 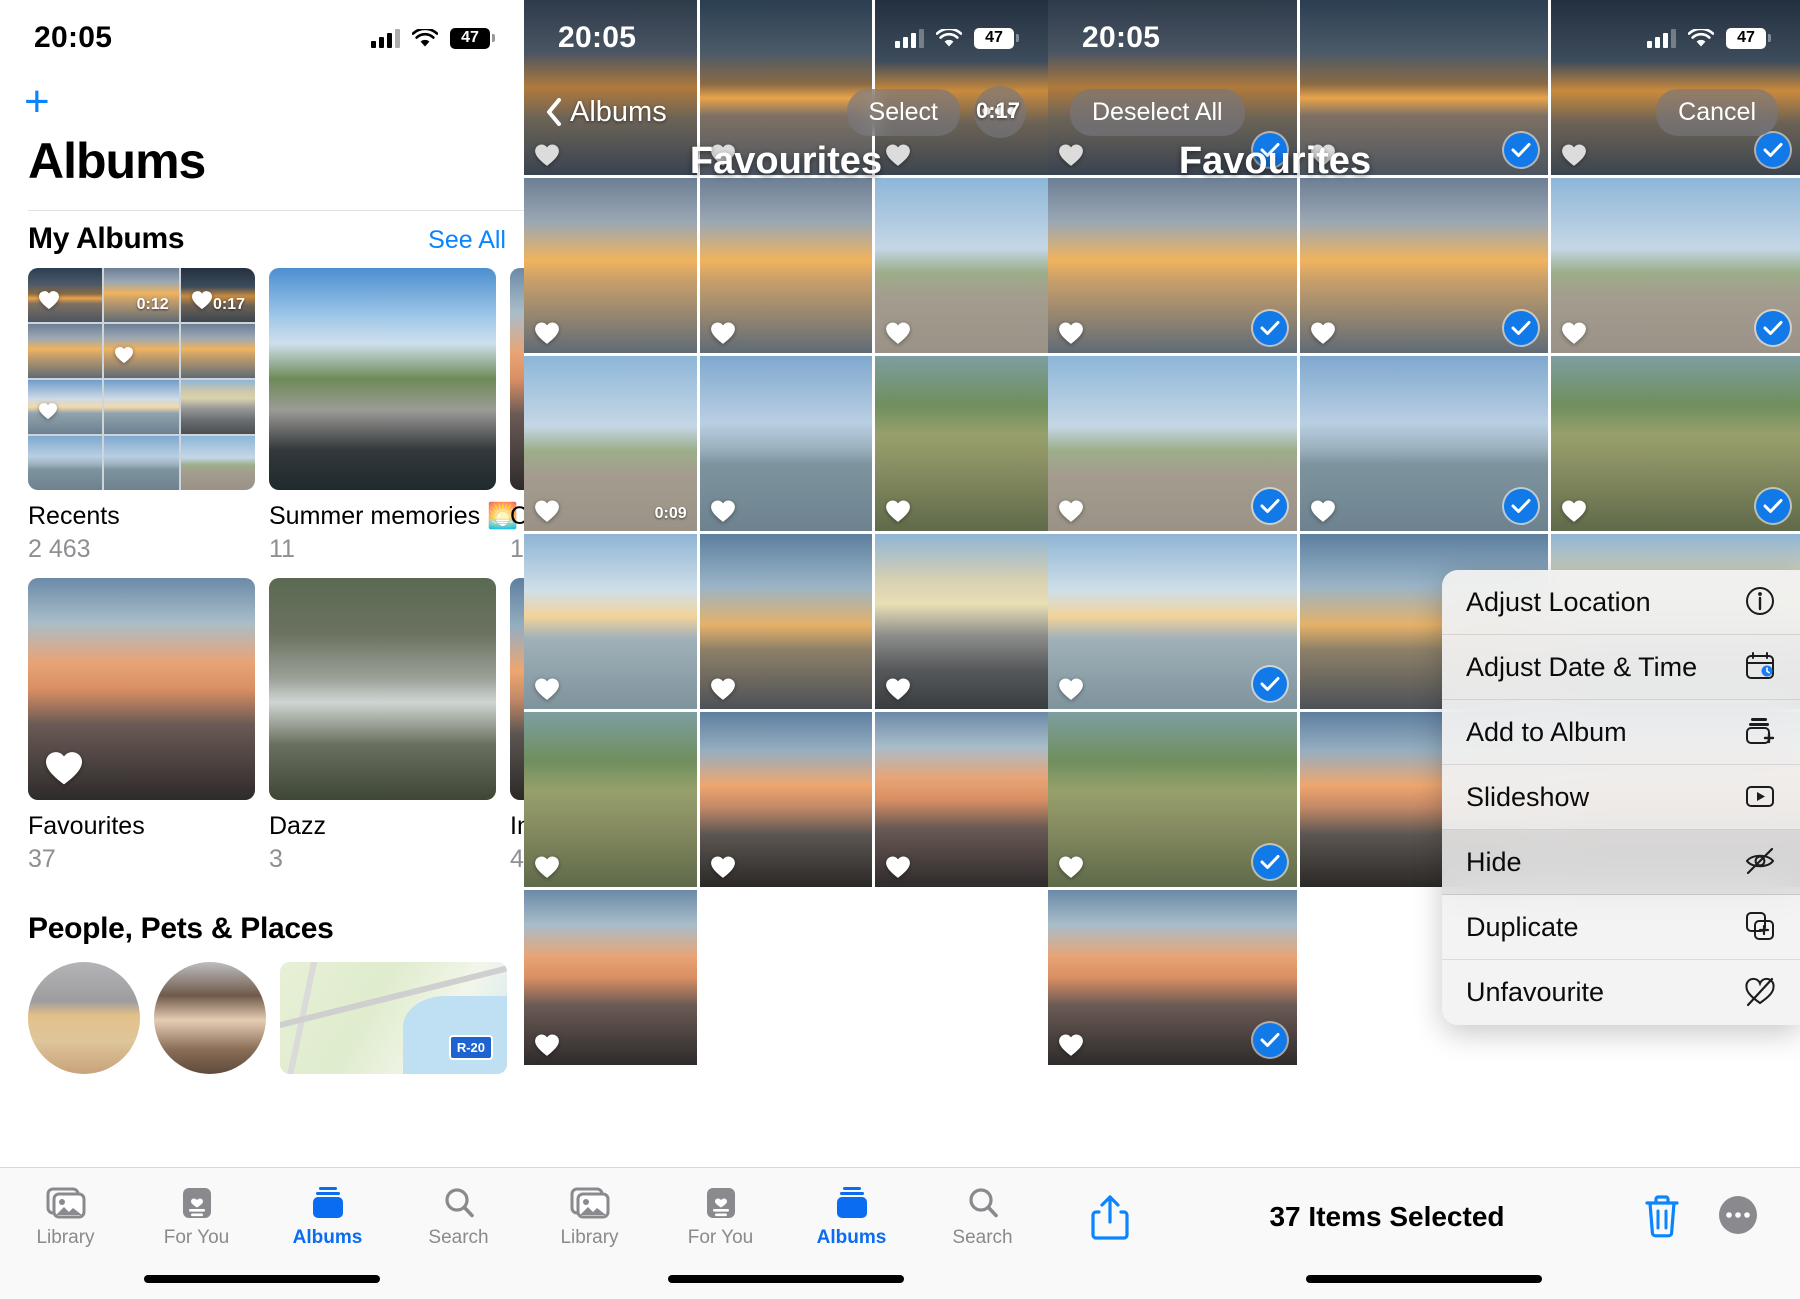 I want to click on menu-item-unfavourite: Unfavourite, so click(x=1621, y=992).